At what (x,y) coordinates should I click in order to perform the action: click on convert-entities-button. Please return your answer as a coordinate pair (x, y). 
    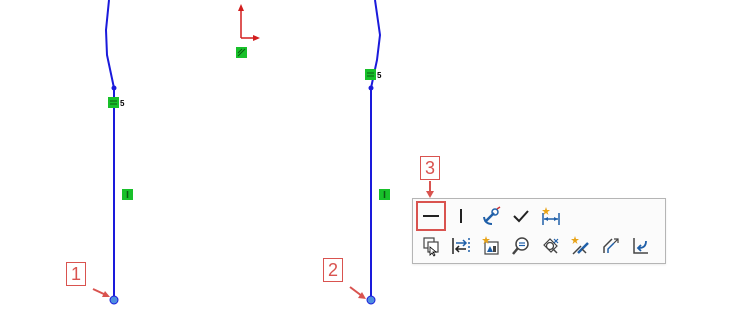
    Looking at the image, I should click on (461, 246).